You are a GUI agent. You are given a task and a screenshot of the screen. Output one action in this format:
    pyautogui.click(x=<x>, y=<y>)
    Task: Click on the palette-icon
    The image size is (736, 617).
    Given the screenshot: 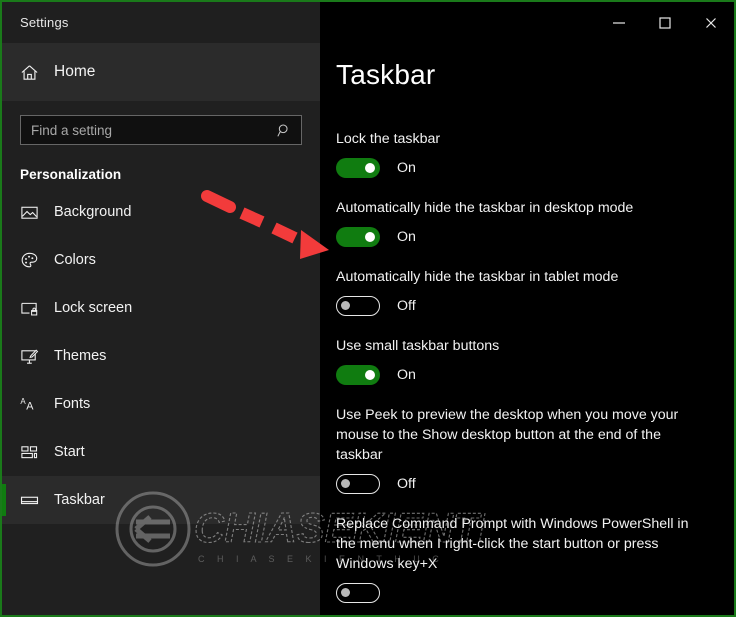 What is the action you would take?
    pyautogui.click(x=37, y=260)
    